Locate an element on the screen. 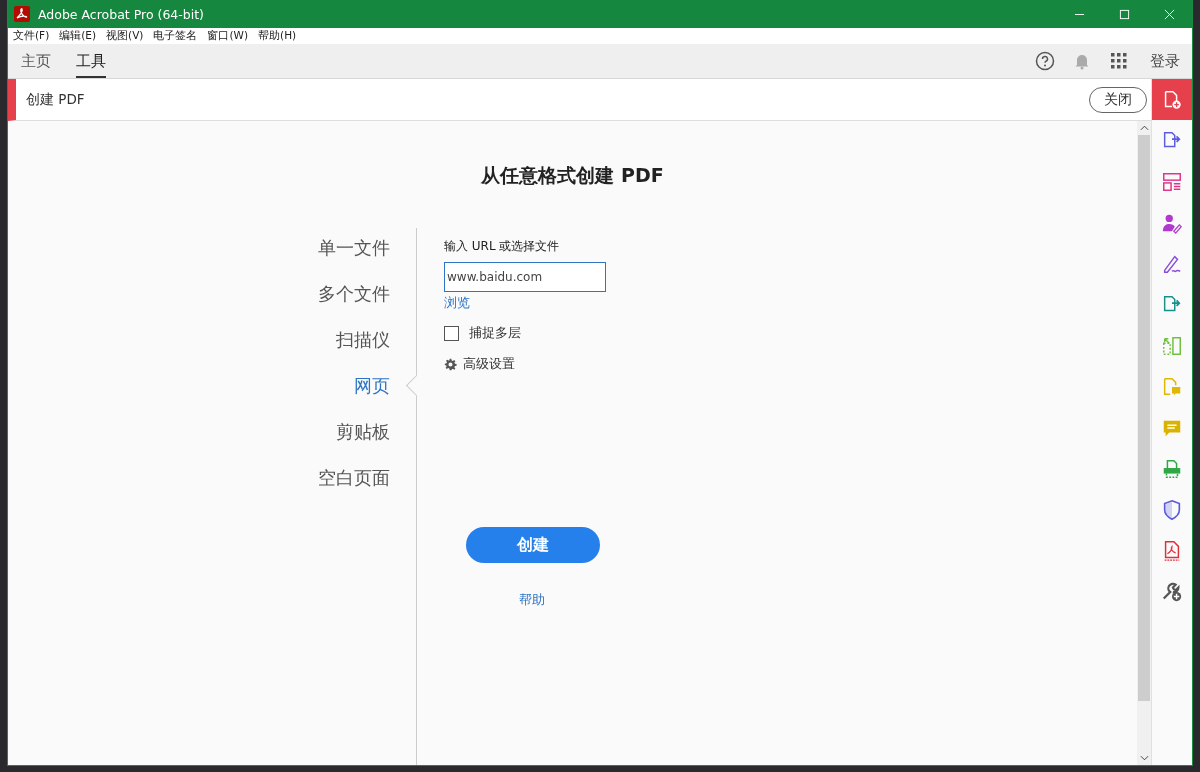 This screenshot has height=772, width=1200. advanced-settings-link: 高级设置 is located at coordinates (489, 364).